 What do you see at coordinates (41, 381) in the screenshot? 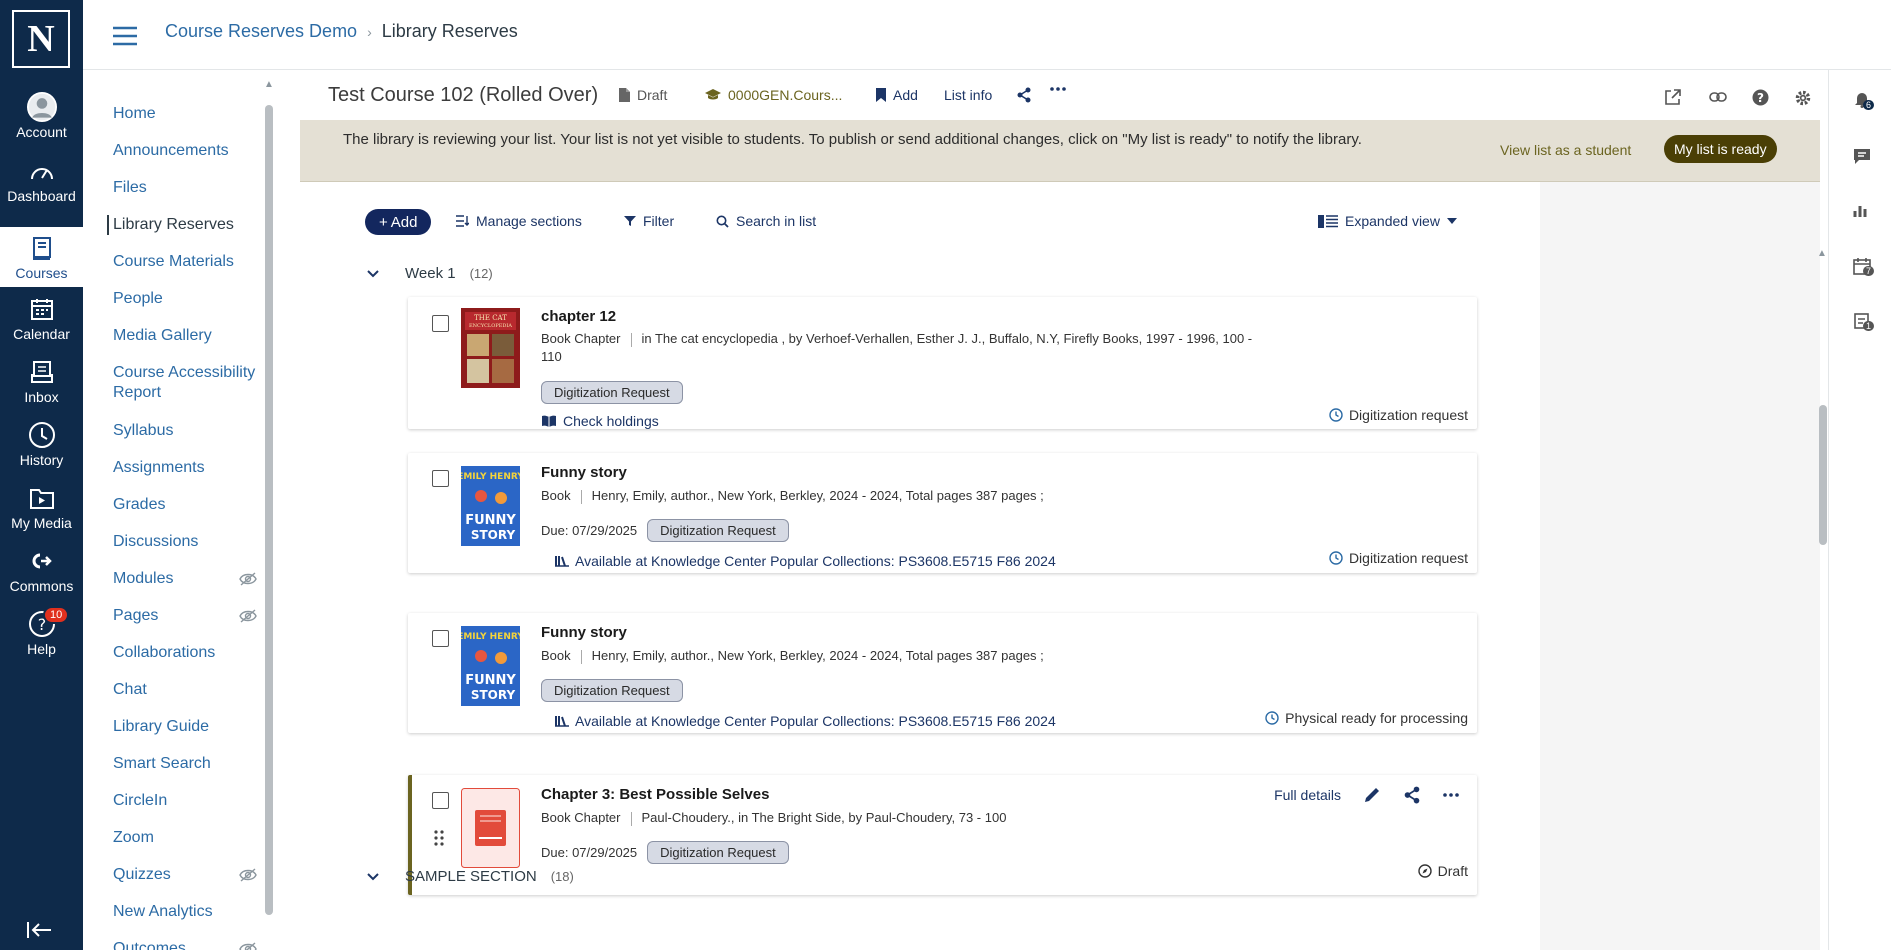
I see `gnav-inbox: Inbox` at bounding box center [41, 381].